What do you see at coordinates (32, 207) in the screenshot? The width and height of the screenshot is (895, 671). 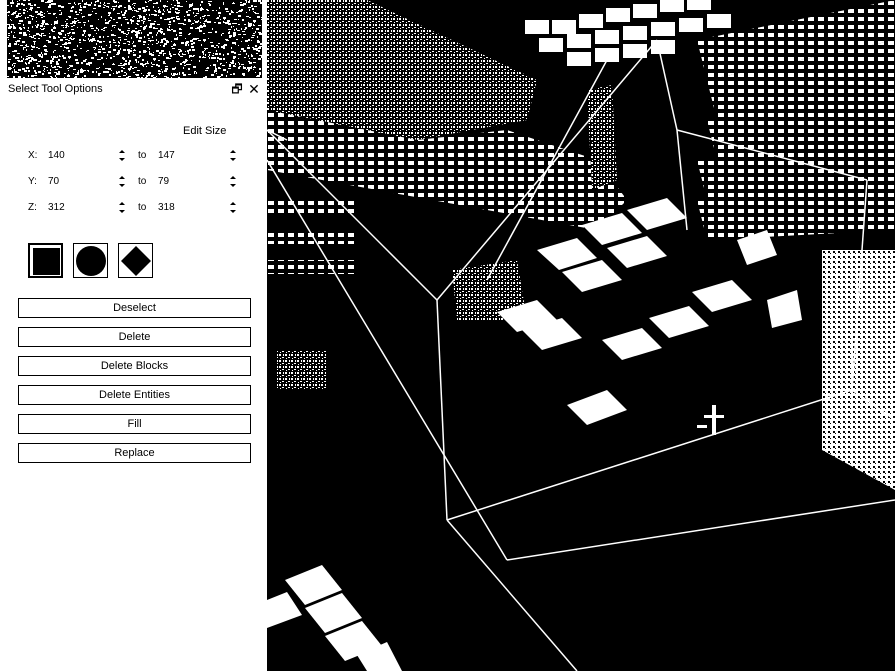 I see `axis-label: Z:` at bounding box center [32, 207].